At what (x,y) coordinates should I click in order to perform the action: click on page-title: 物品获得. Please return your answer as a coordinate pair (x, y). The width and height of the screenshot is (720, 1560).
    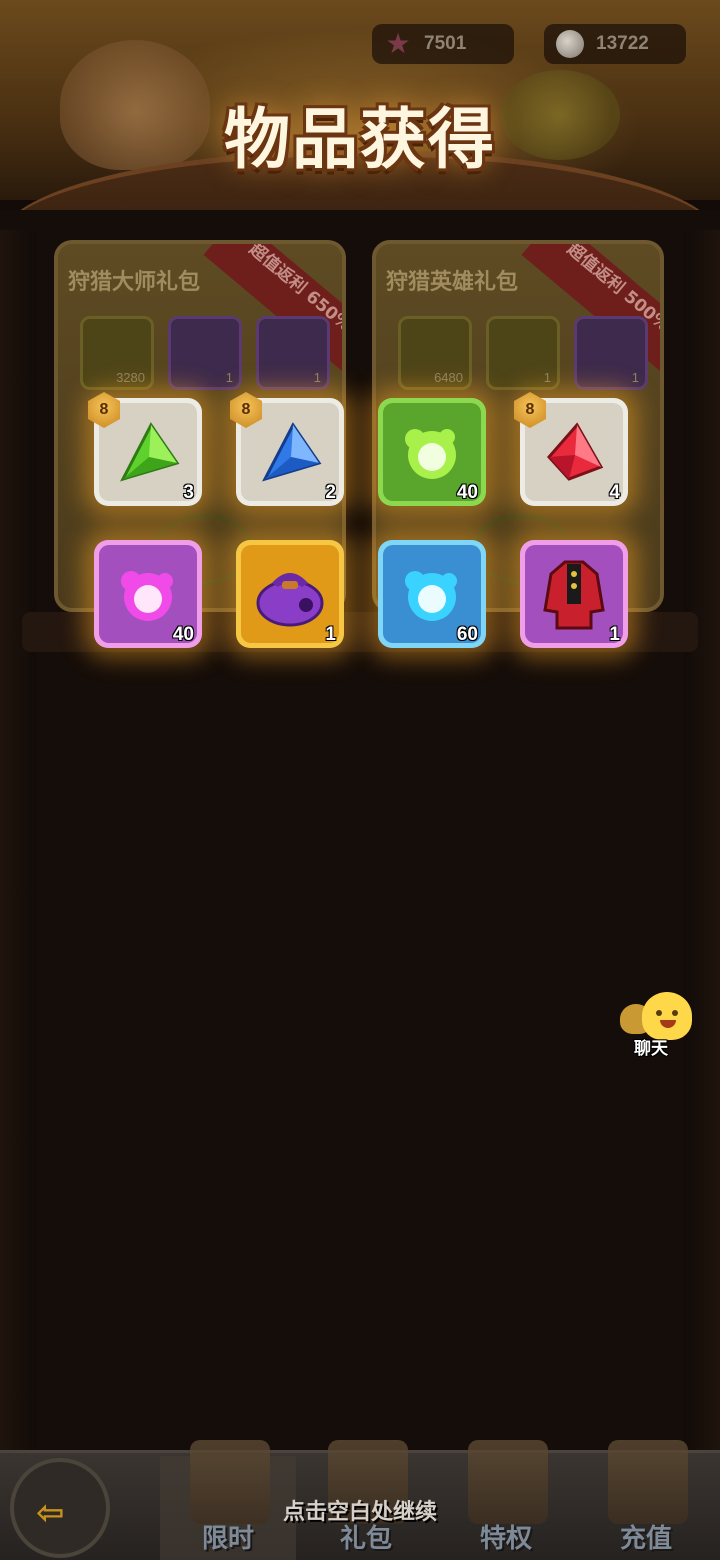
    Looking at the image, I should click on (360, 139).